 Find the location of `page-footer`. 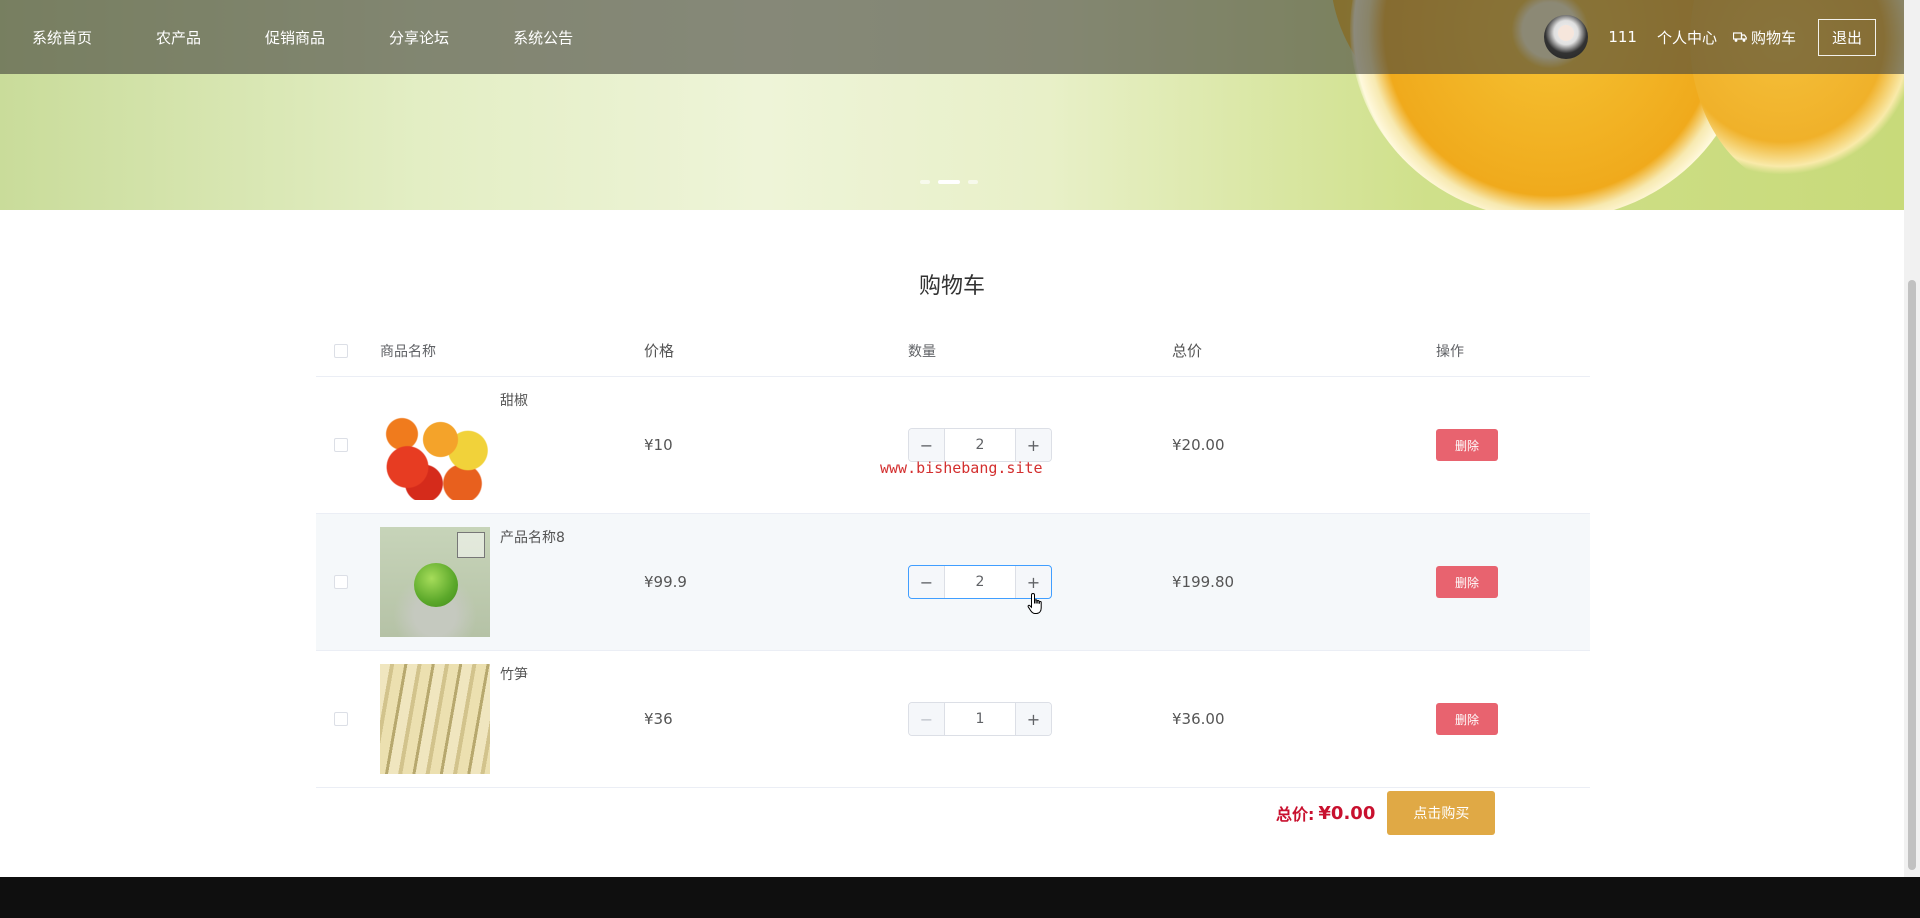

page-footer is located at coordinates (960, 897).